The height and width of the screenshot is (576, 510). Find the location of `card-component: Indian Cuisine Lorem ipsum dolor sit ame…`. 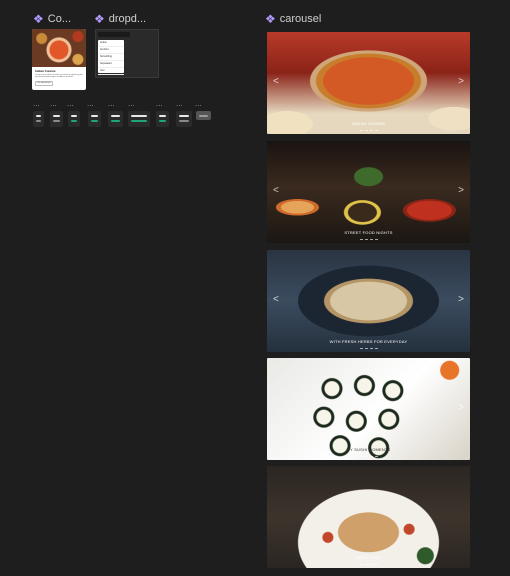

card-component: Indian Cuisine Lorem ipsum dolor sit ame… is located at coordinates (59, 59).